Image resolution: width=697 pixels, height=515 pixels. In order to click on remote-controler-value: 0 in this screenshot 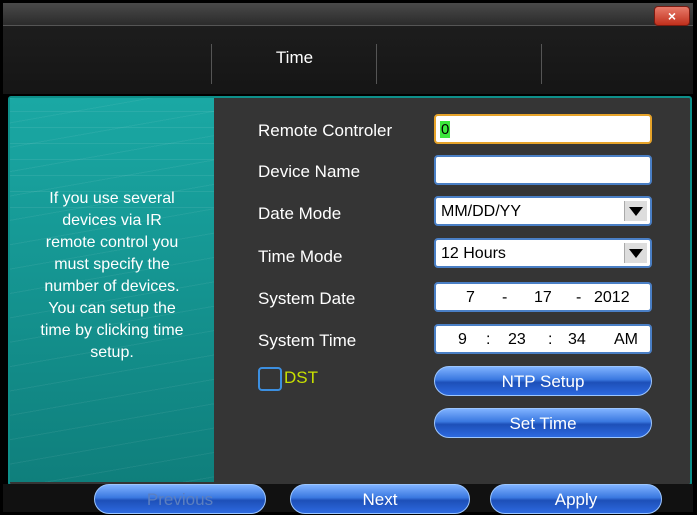, I will do `click(445, 129)`.